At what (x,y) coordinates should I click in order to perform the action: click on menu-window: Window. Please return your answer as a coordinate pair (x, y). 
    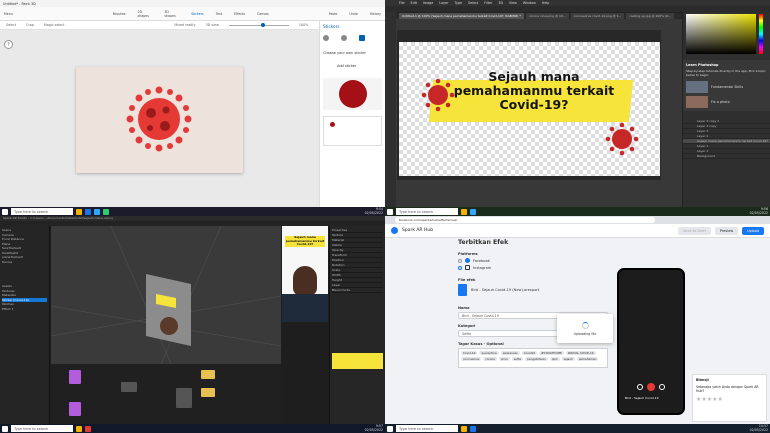
    Looking at the image, I should click on (529, 3).